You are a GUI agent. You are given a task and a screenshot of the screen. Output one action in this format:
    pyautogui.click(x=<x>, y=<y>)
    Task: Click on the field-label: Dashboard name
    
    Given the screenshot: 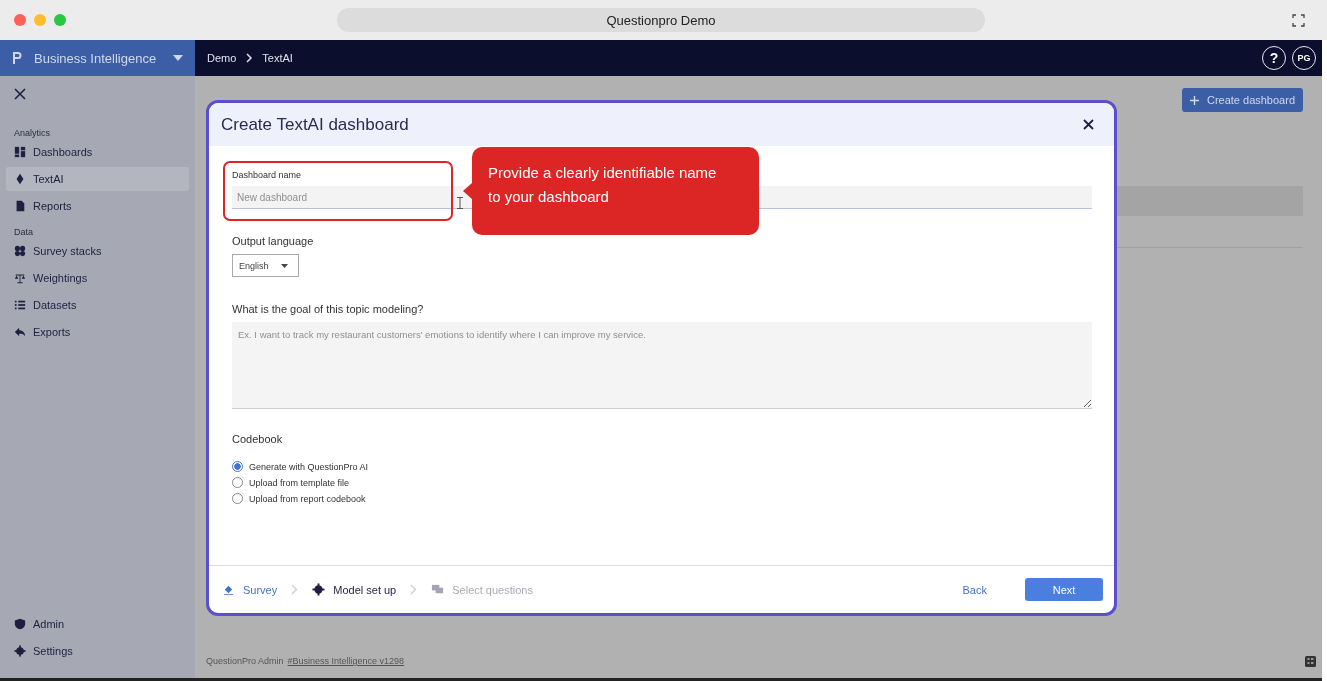 What is the action you would take?
    pyautogui.click(x=267, y=175)
    